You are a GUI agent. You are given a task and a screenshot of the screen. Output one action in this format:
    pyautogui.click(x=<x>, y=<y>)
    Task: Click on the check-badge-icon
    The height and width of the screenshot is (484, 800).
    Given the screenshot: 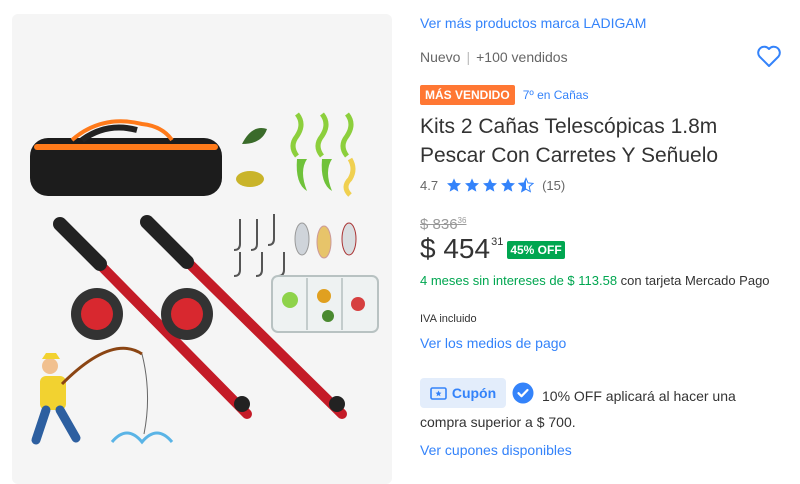 What is the action you would take?
    pyautogui.click(x=523, y=393)
    